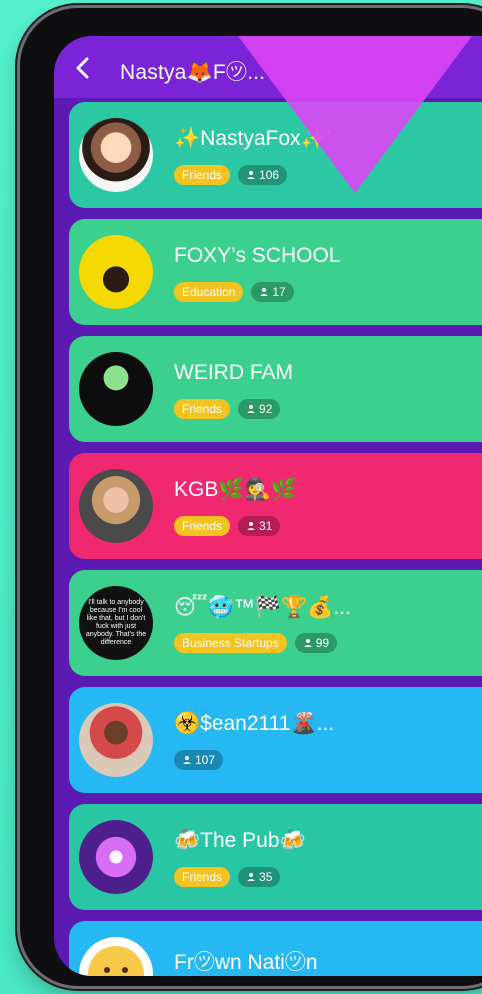 The width and height of the screenshot is (482, 994). I want to click on neutral-face-icon, so click(116, 961).